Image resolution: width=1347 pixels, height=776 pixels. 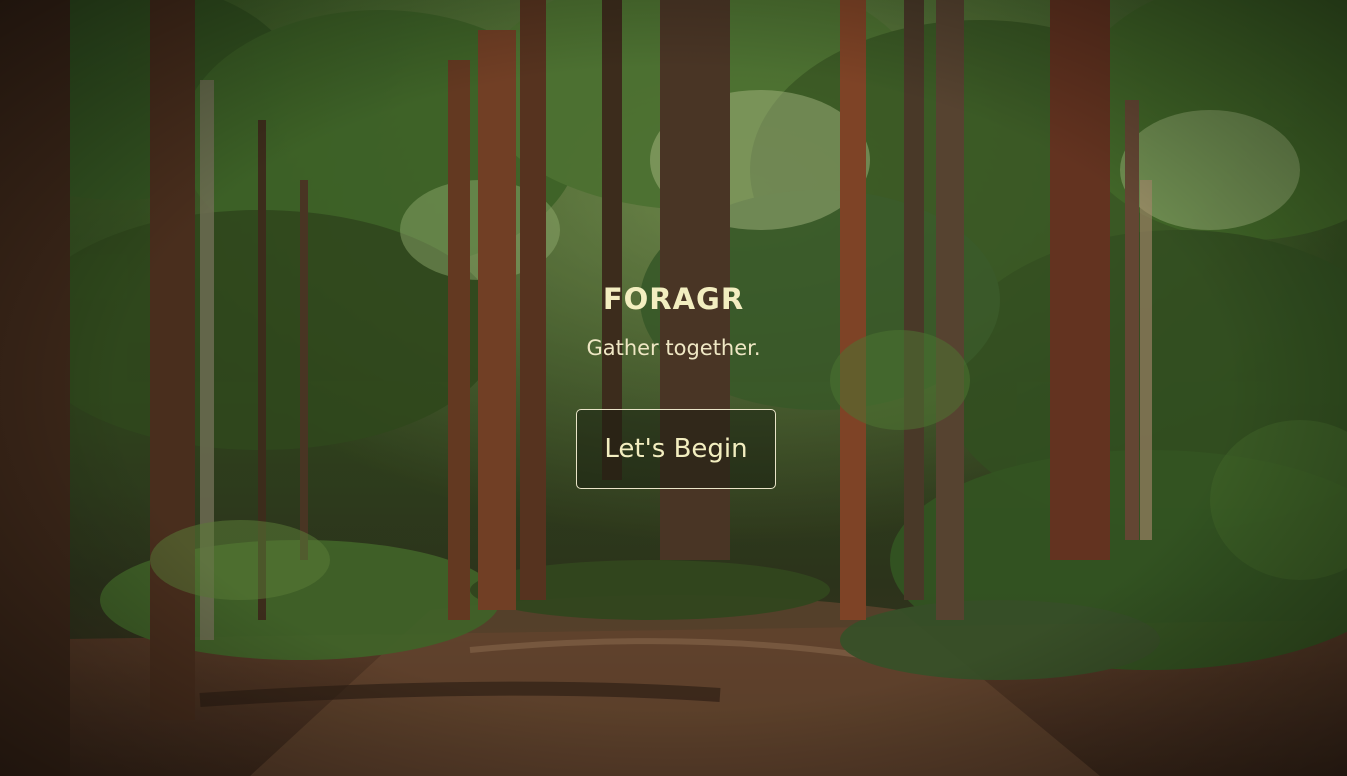 What do you see at coordinates (673, 348) in the screenshot?
I see `brand-tagline: Gather together.` at bounding box center [673, 348].